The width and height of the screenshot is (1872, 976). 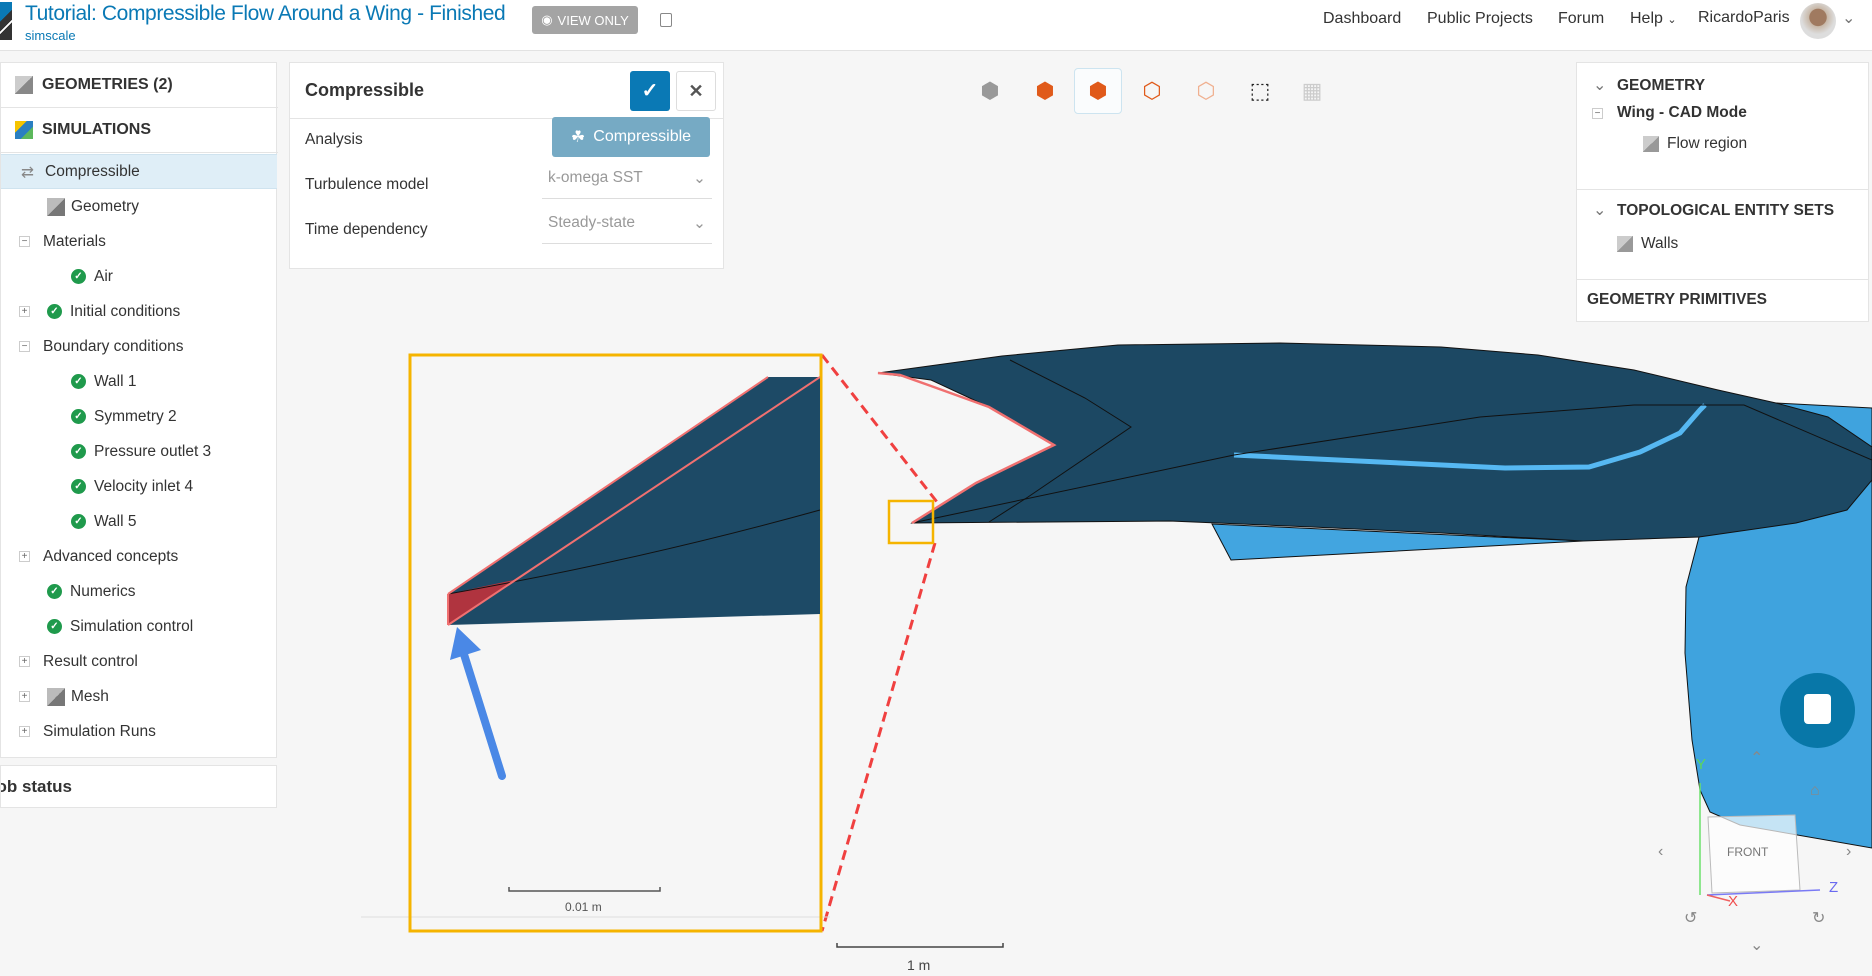 I want to click on geometry-heading: GEOMETRY, so click(x=1661, y=86).